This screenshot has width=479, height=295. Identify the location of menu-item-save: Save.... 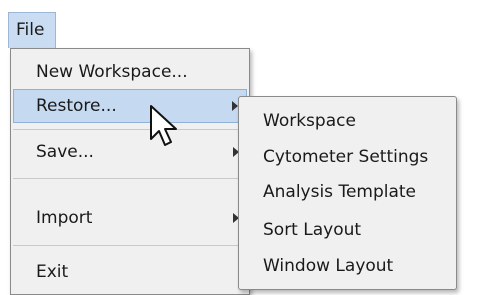
(130, 152).